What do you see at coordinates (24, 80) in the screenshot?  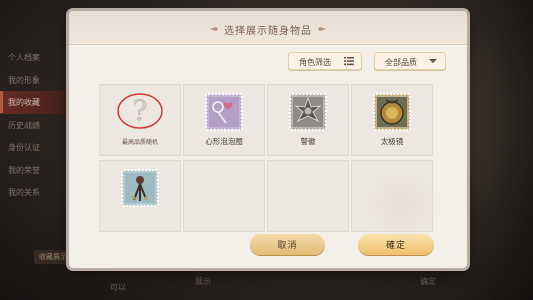 I see `menu-item-appearance: 我的形象` at bounding box center [24, 80].